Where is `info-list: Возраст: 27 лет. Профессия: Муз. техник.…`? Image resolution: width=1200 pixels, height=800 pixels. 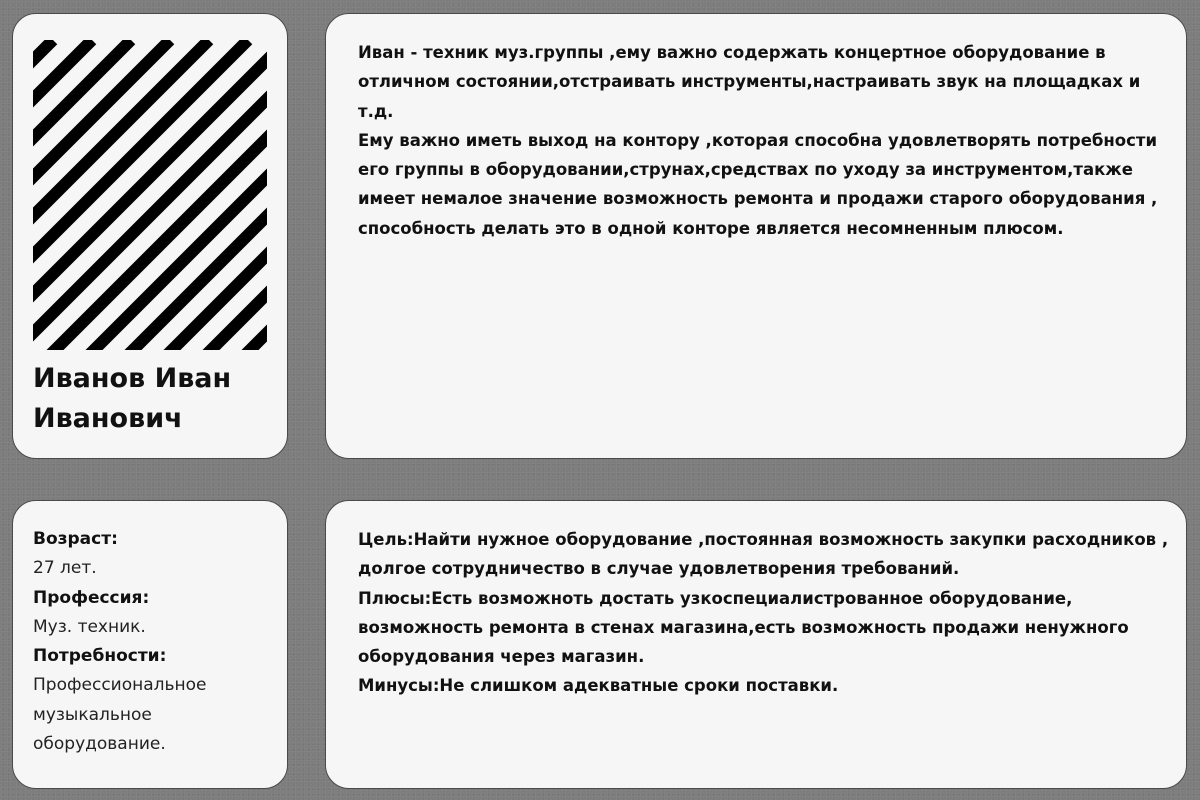
info-list: Возраст: 27 лет. Профессия: Муз. техник.… is located at coordinates (153, 642).